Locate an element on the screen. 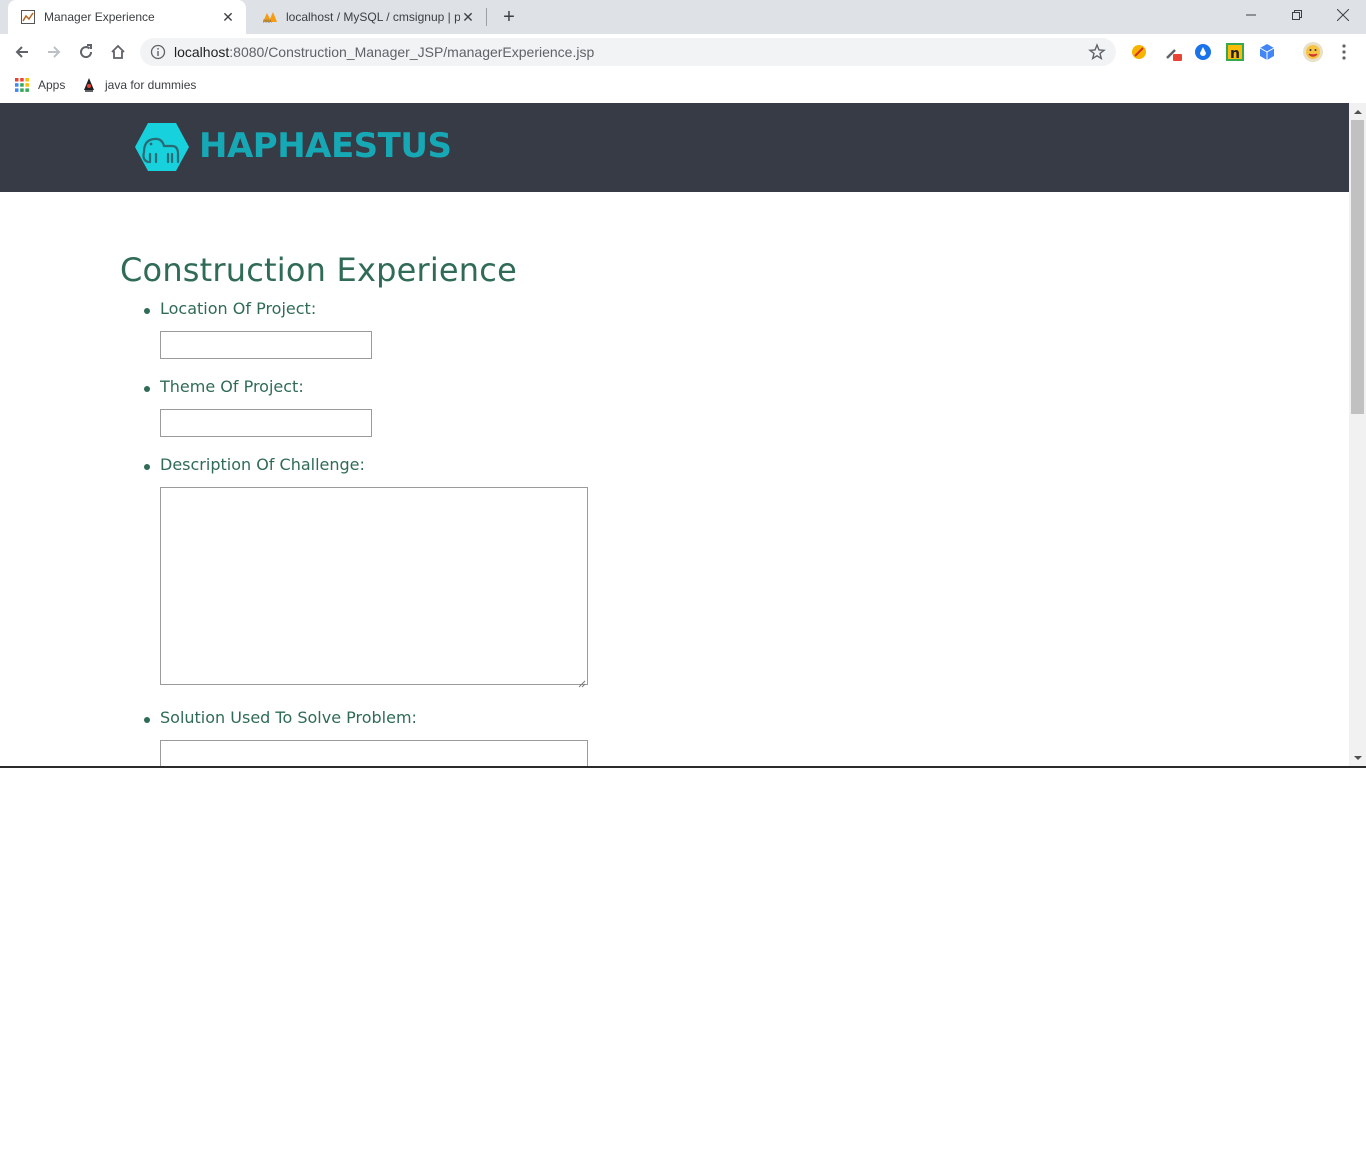  bookmark-apps: Apps is located at coordinates (39, 85).